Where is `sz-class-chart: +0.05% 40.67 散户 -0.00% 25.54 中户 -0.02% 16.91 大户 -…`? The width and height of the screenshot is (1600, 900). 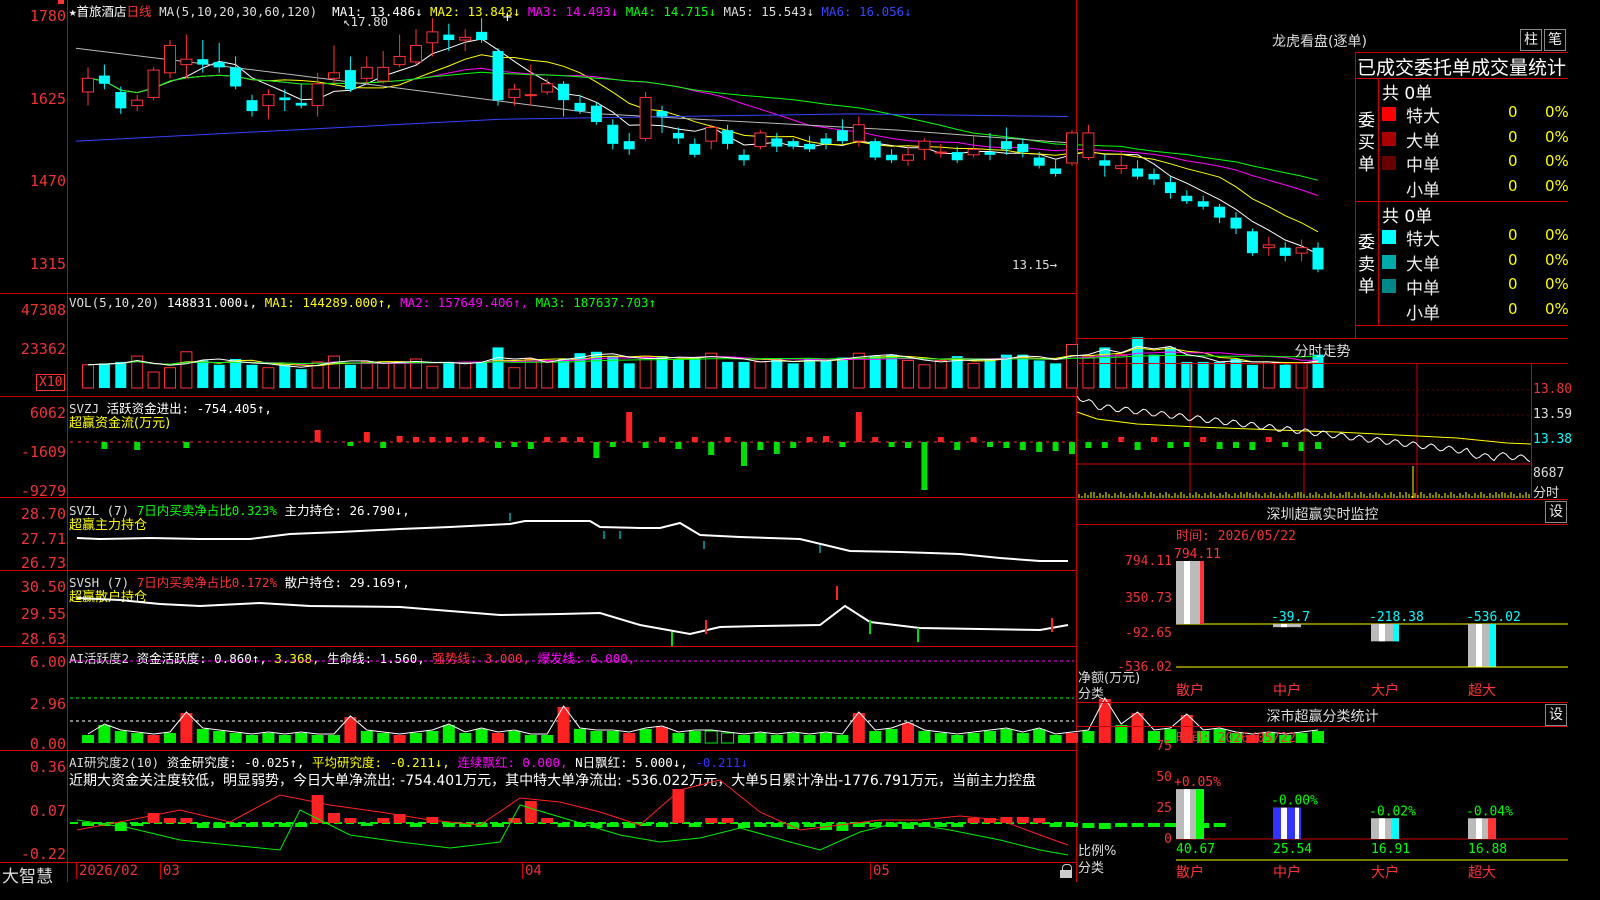 sz-class-chart: +0.05% 40.67 散户 -0.00% 25.54 中户 -0.02% 16.91 大户 -… is located at coordinates (1371, 810).